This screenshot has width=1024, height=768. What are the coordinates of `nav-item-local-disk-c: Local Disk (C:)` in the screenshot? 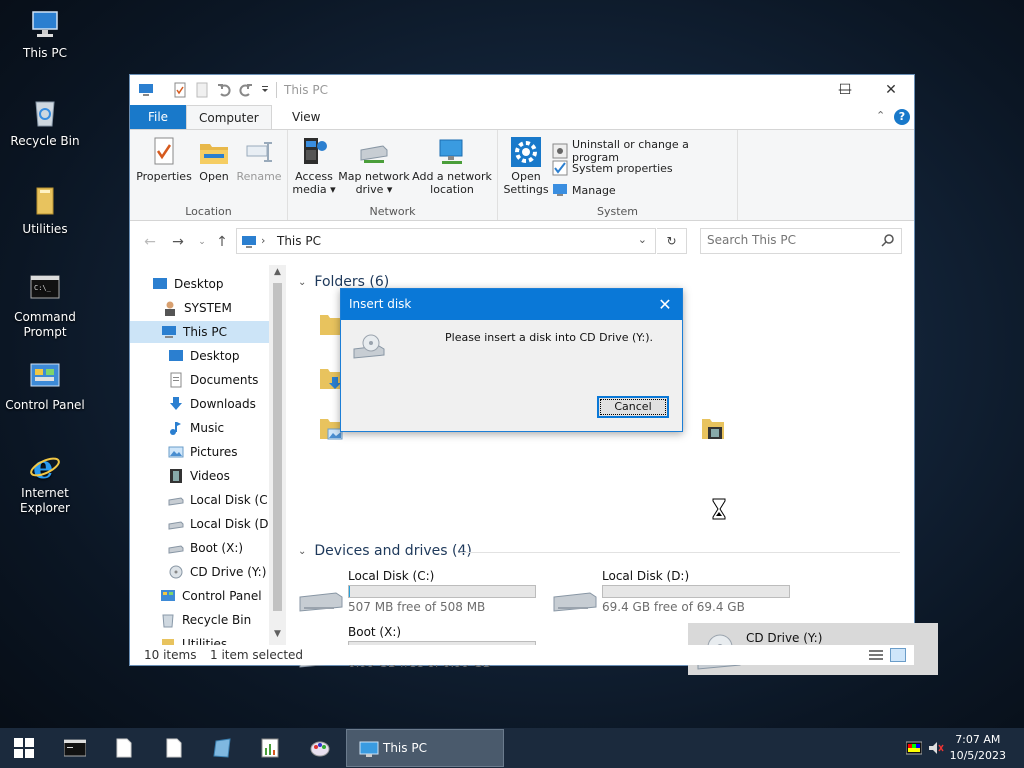 It's located at (203, 500).